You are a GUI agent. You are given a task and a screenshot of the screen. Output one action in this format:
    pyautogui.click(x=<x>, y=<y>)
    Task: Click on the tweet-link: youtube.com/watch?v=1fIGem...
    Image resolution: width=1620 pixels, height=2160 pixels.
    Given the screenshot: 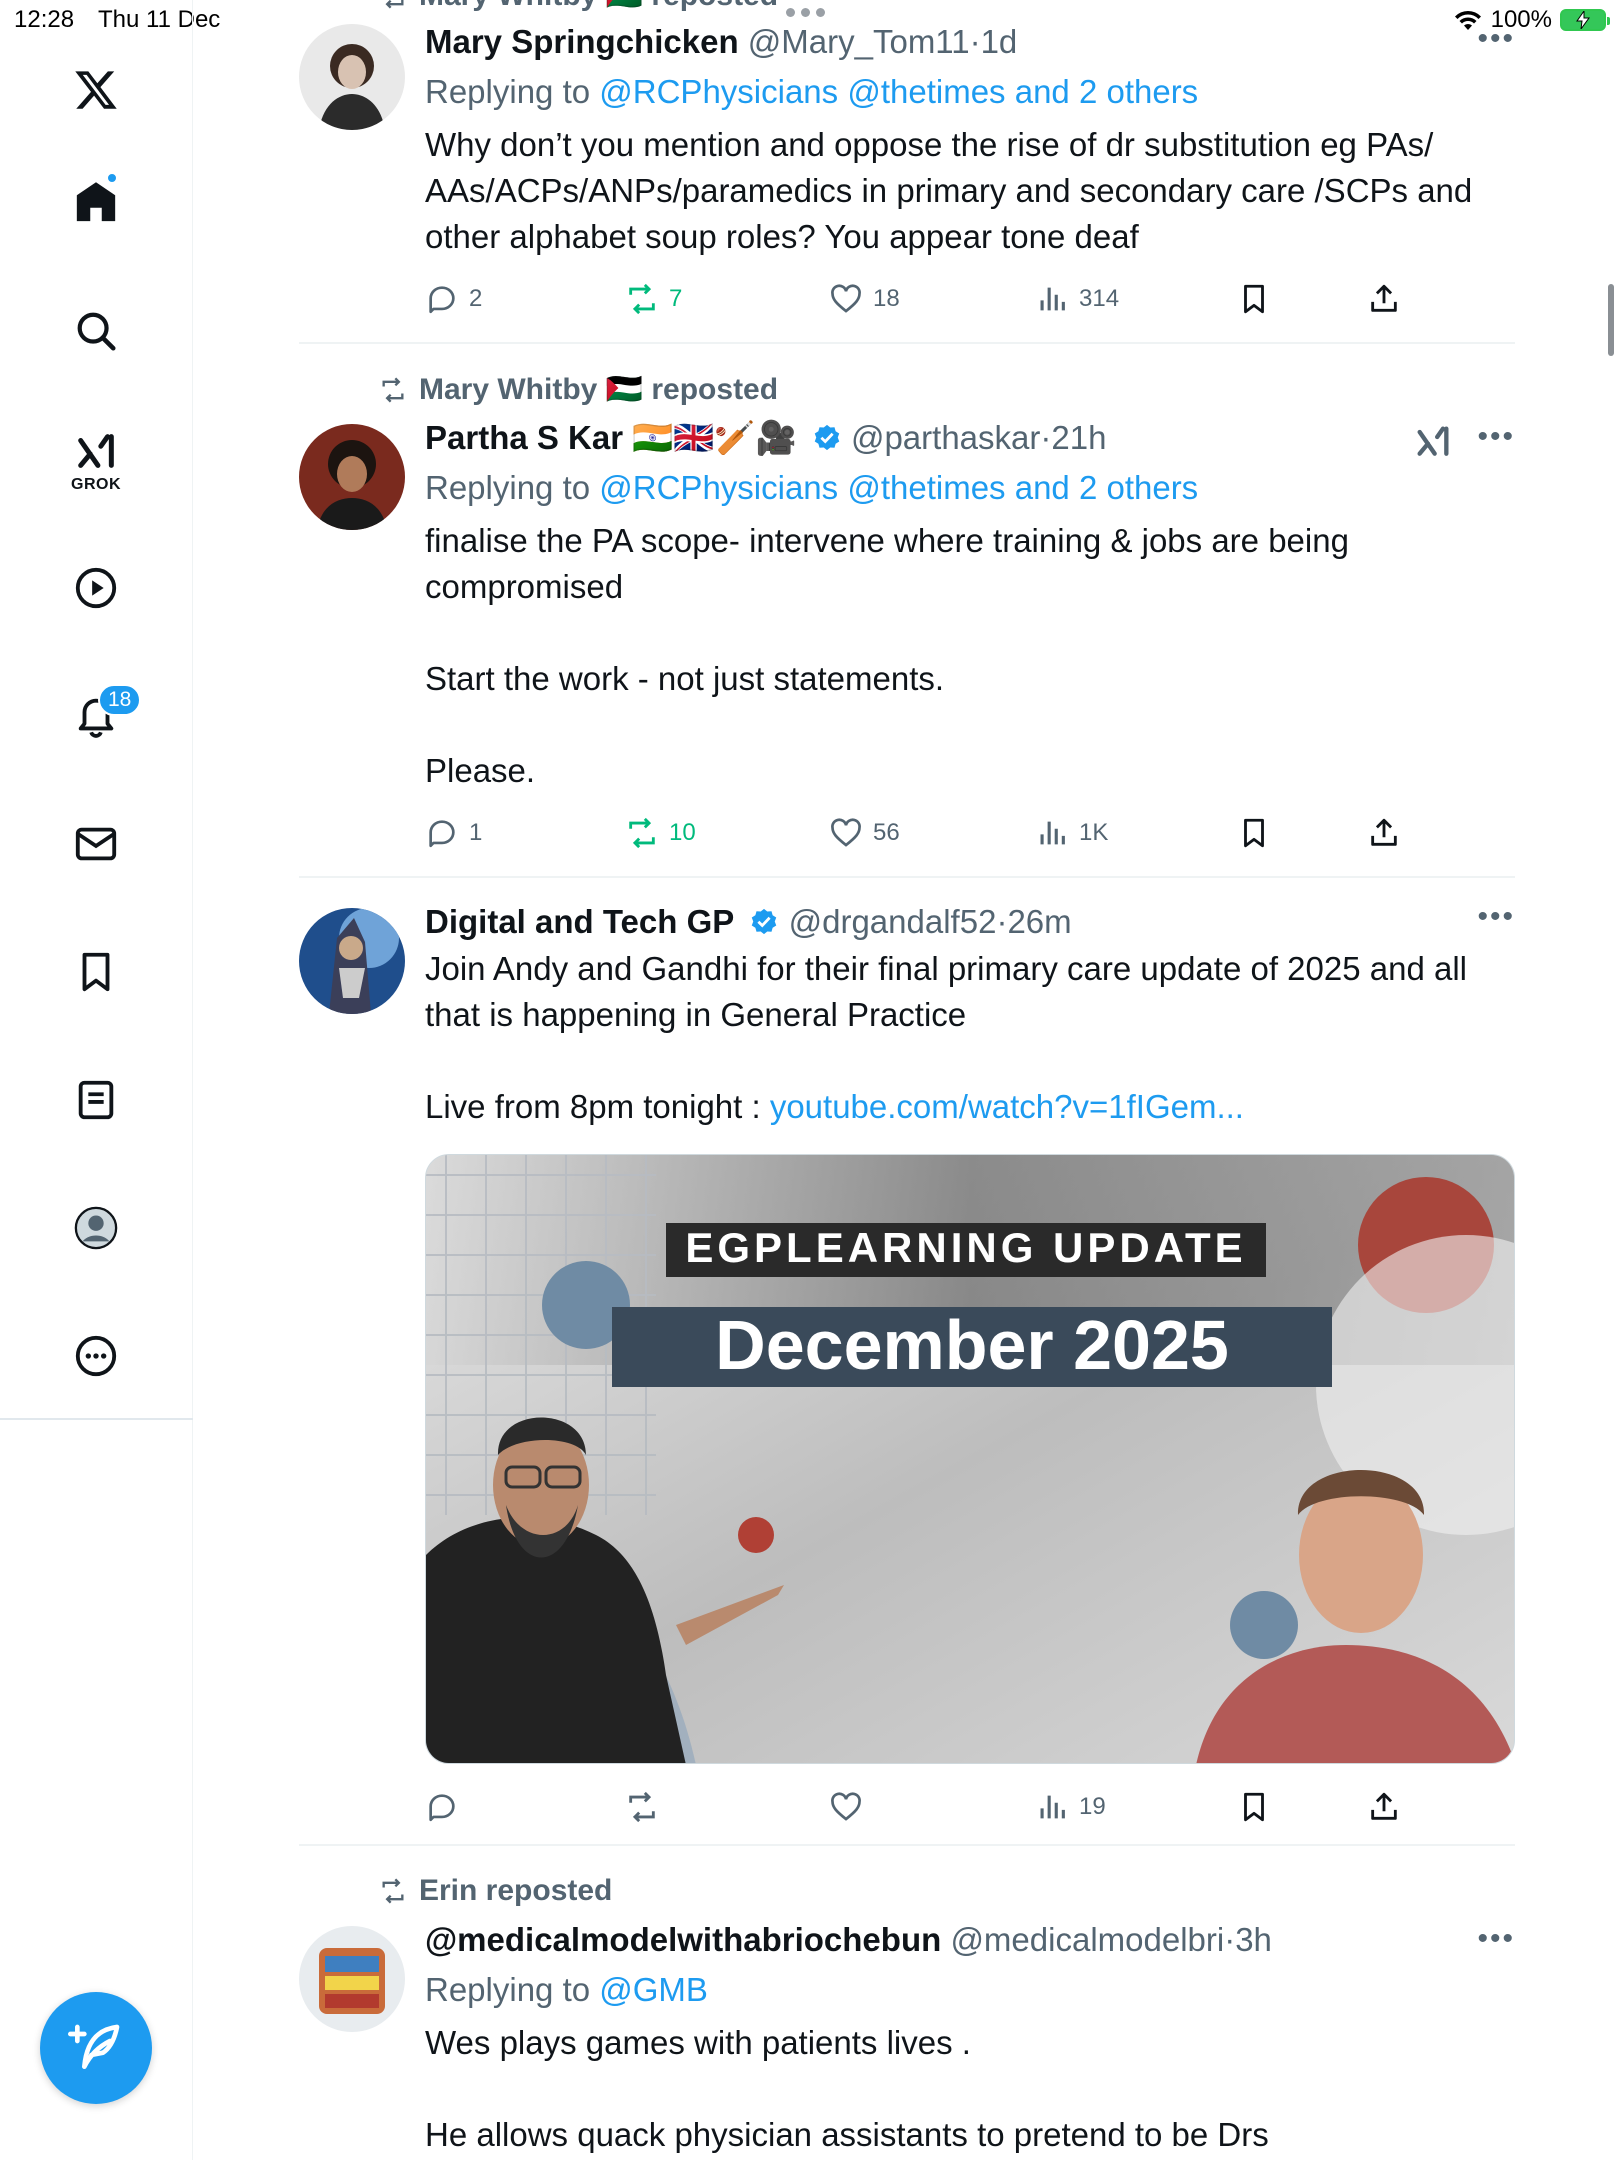 What is the action you would take?
    pyautogui.click(x=1007, y=1106)
    